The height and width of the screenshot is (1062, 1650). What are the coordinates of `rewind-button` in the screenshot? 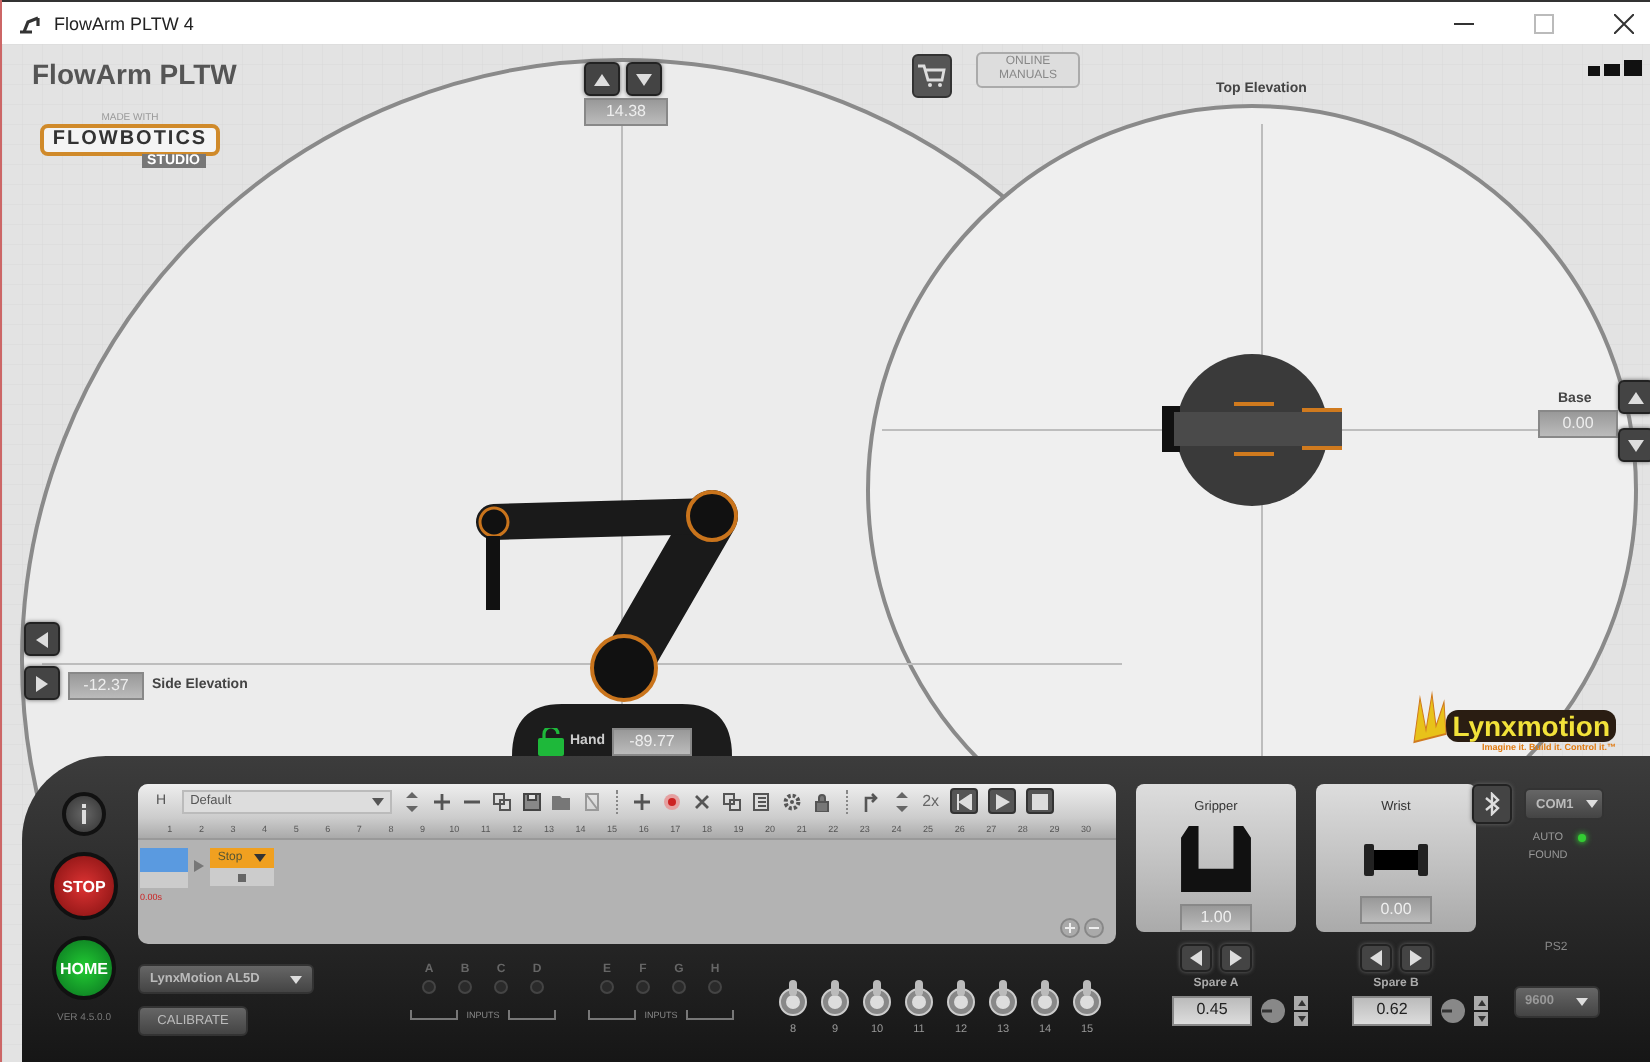 It's located at (963, 801).